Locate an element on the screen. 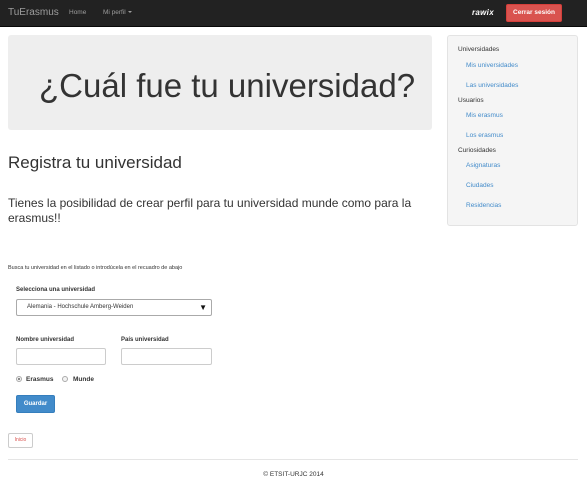 This screenshot has width=587, height=501. footer-text: © ETSIT-URJC 2014 is located at coordinates (293, 474).